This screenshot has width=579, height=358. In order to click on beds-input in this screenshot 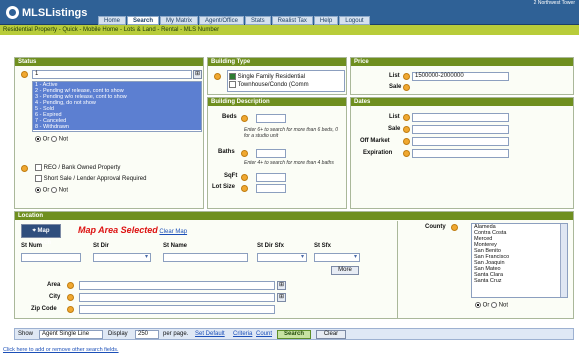, I will do `click(271, 118)`.